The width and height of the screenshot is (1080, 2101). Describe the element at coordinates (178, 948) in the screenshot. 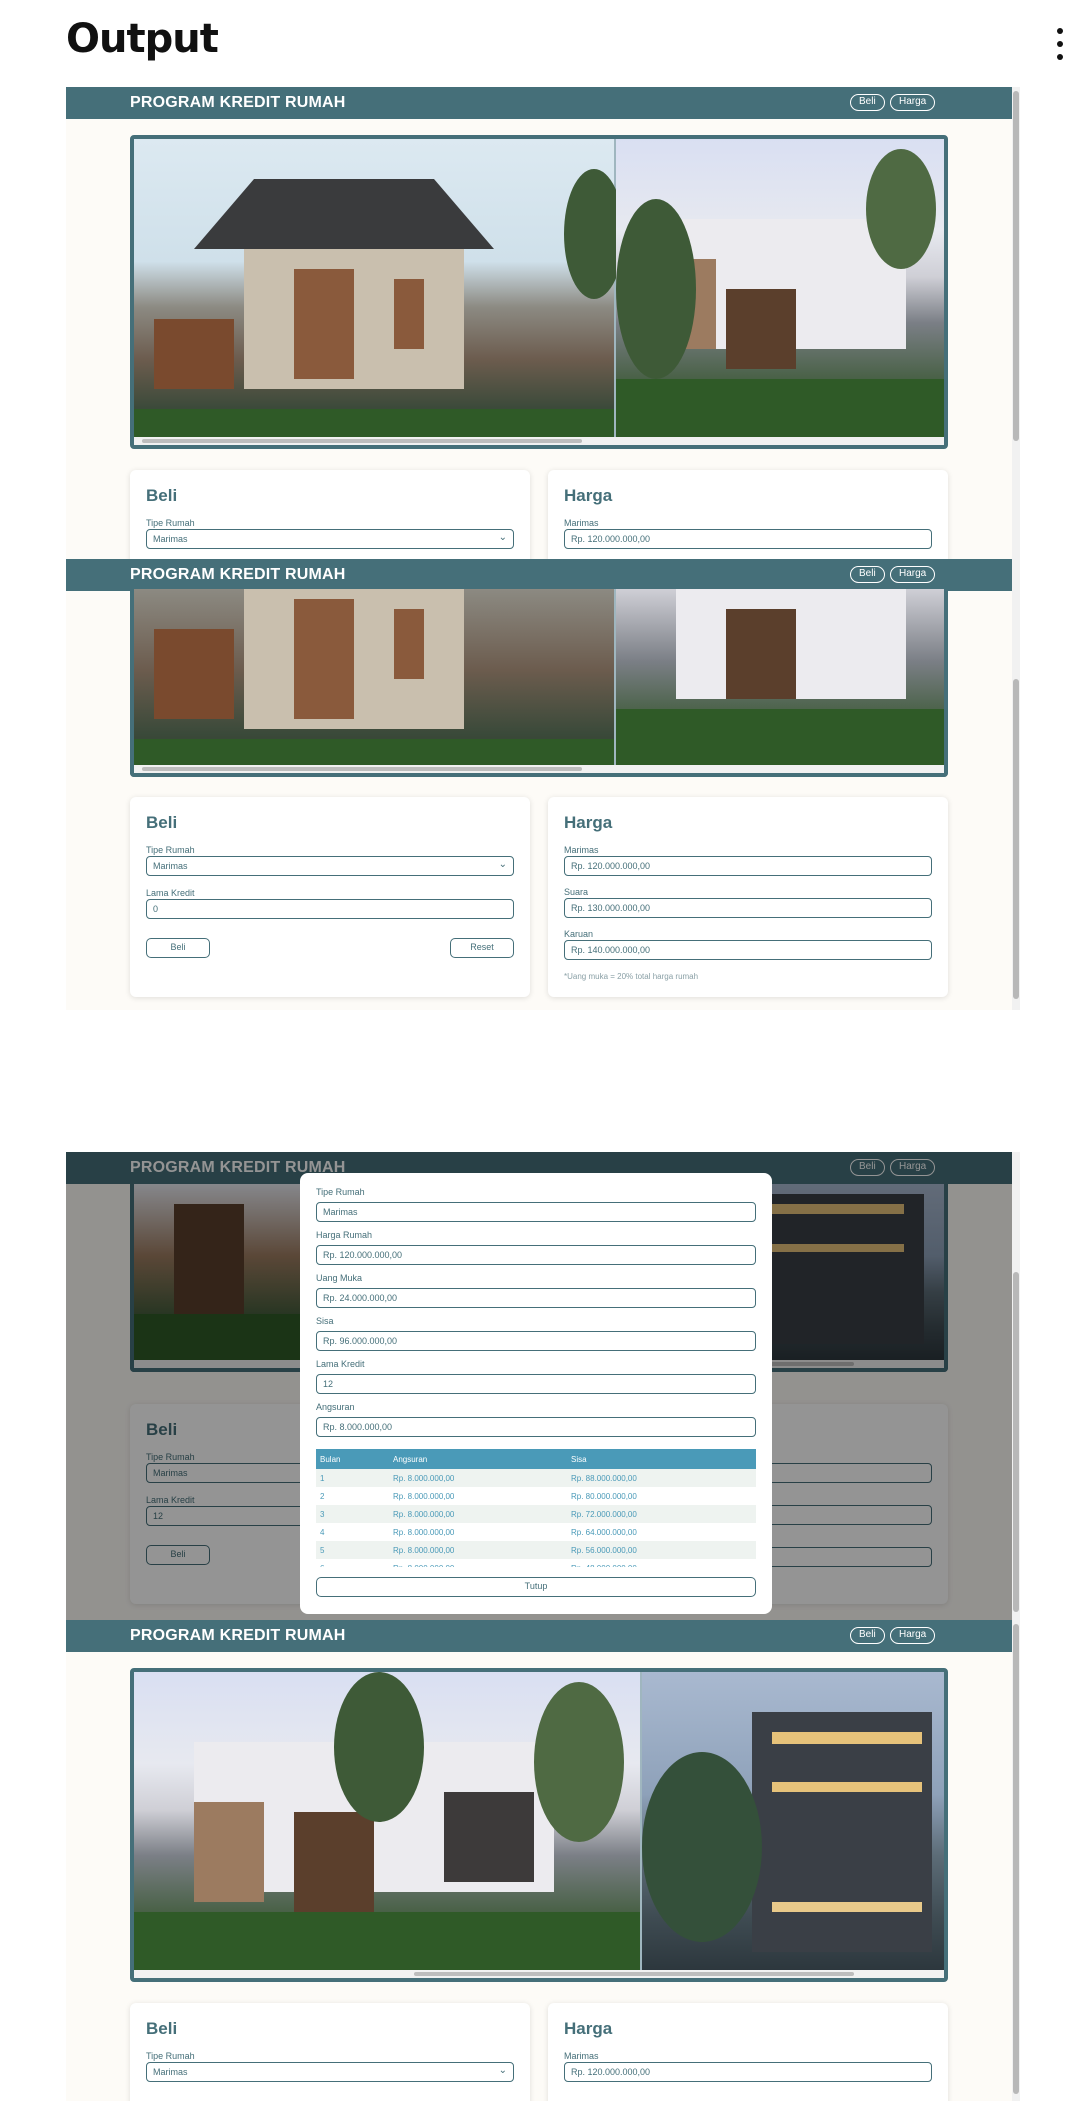

I see `beli-button: Beli` at that location.